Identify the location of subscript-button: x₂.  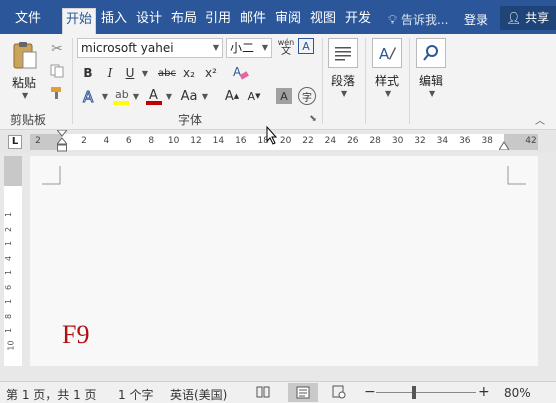
(189, 73).